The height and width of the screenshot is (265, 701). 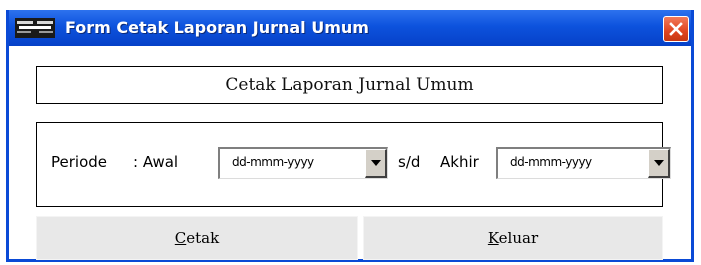 What do you see at coordinates (376, 163) in the screenshot?
I see `start-date-dropdown-button` at bounding box center [376, 163].